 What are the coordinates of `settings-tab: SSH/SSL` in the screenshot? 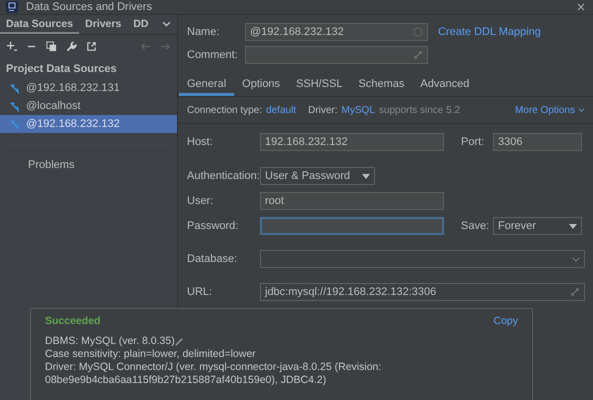 It's located at (319, 85).